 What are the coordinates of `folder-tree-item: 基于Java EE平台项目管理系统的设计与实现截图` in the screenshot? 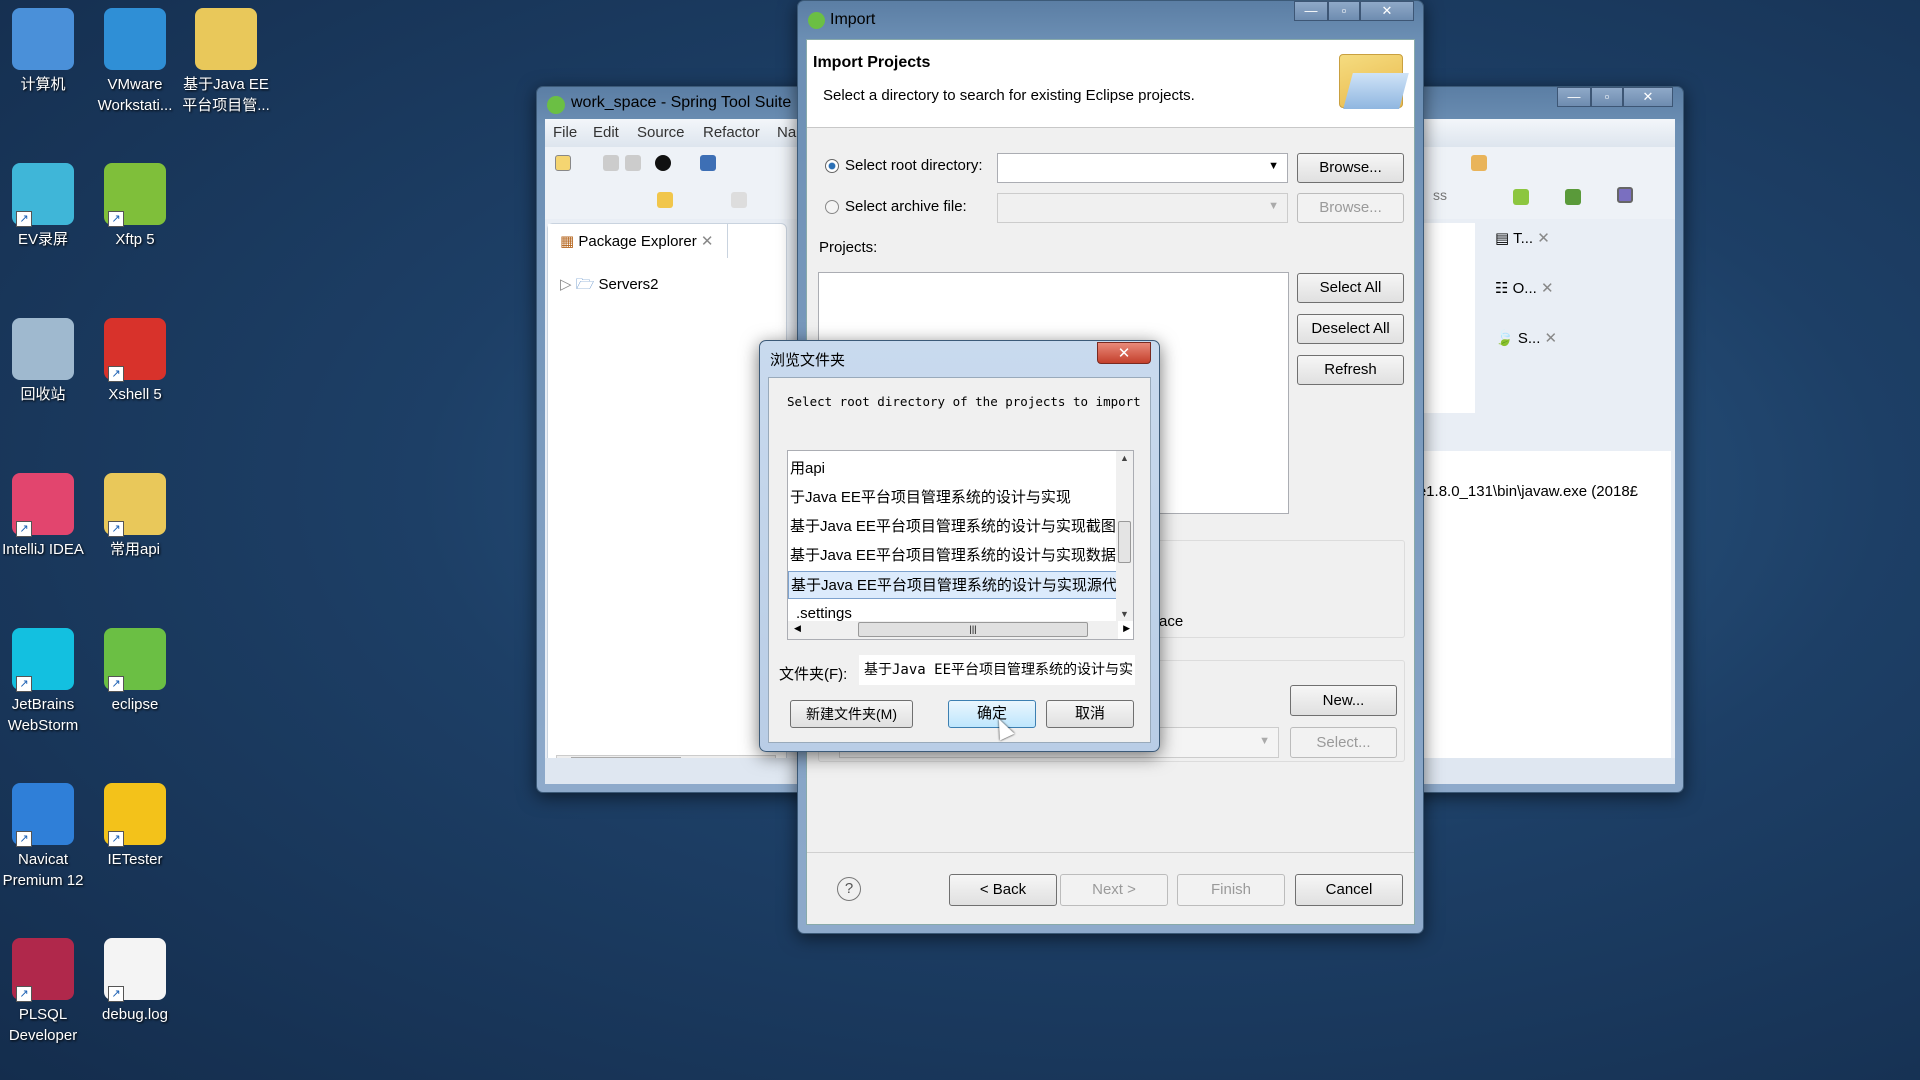 It's located at (953, 527).